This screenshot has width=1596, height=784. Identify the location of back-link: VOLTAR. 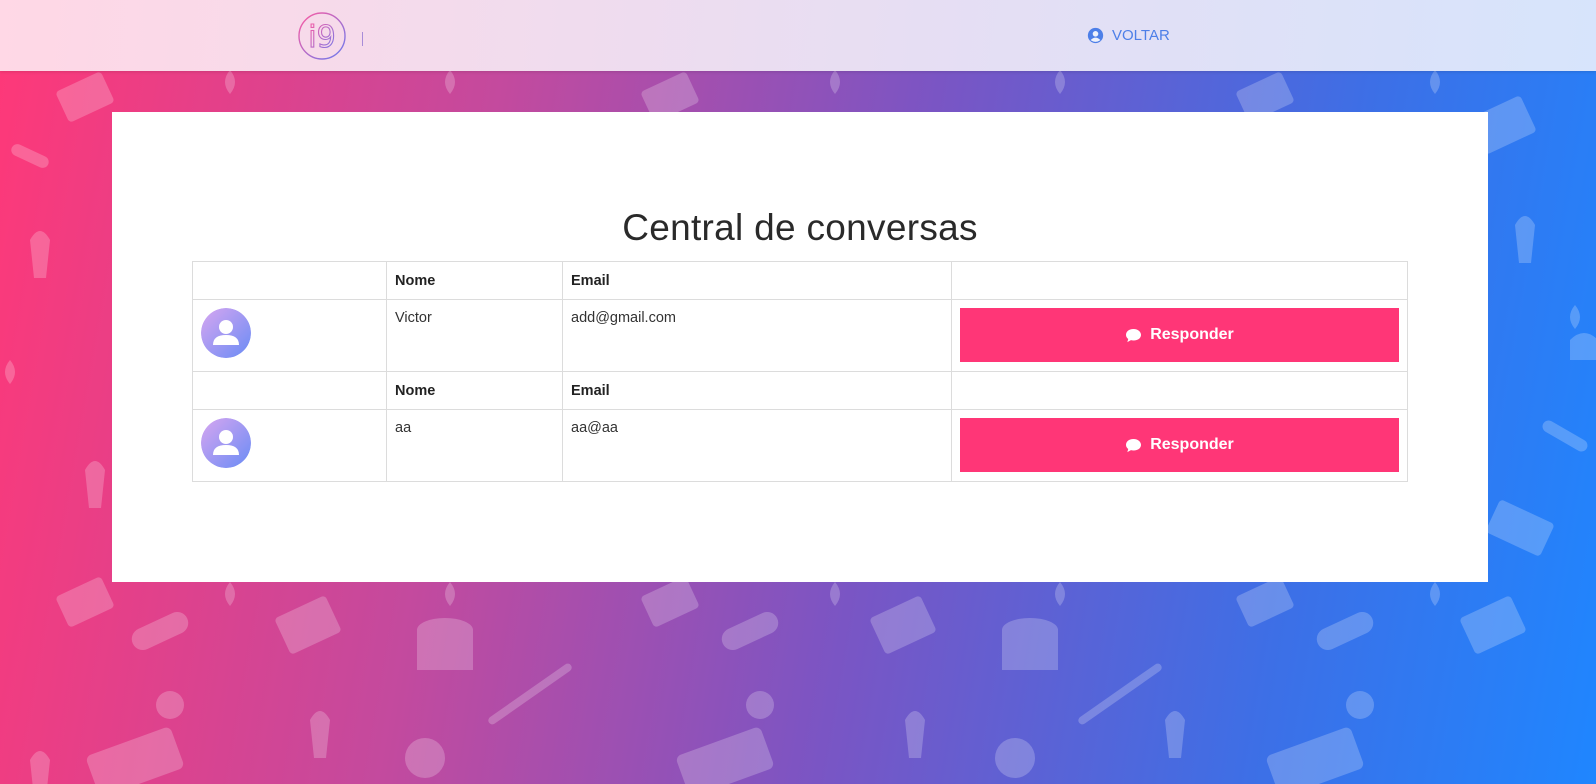
(1128, 35).